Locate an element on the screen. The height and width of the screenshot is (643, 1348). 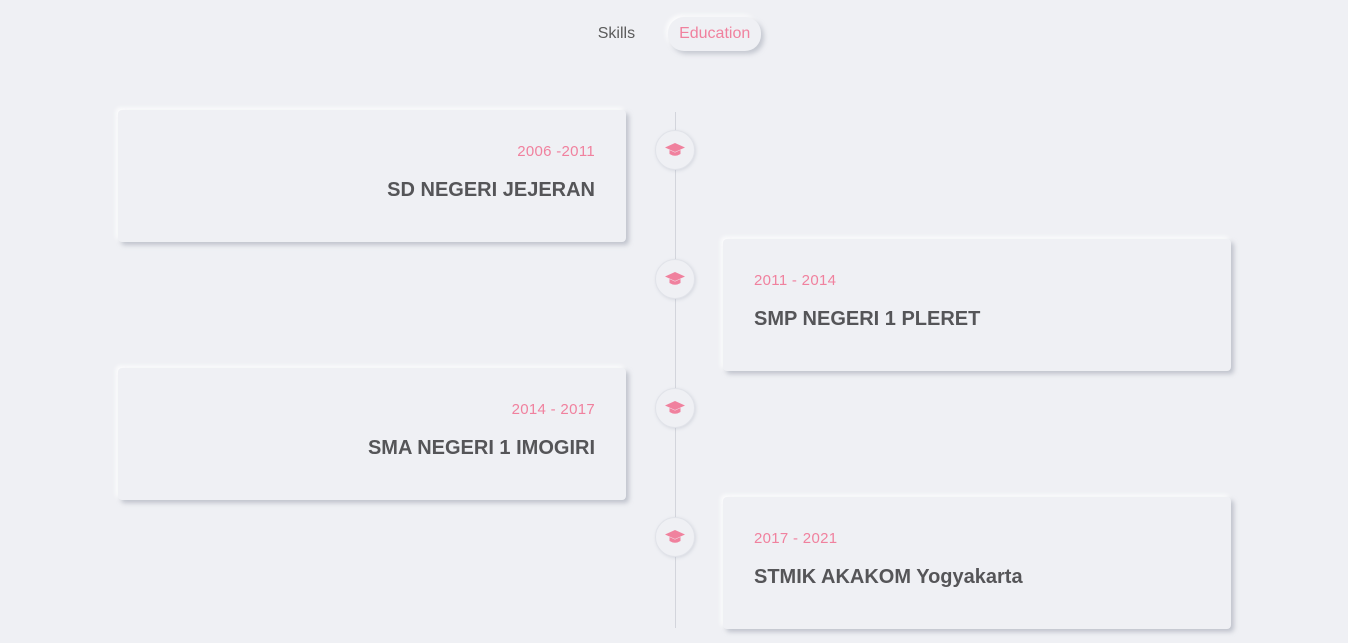
education-card: 2014 - 2017 SMA NEGERI 1 IMOGIRI is located at coordinates (372, 434).